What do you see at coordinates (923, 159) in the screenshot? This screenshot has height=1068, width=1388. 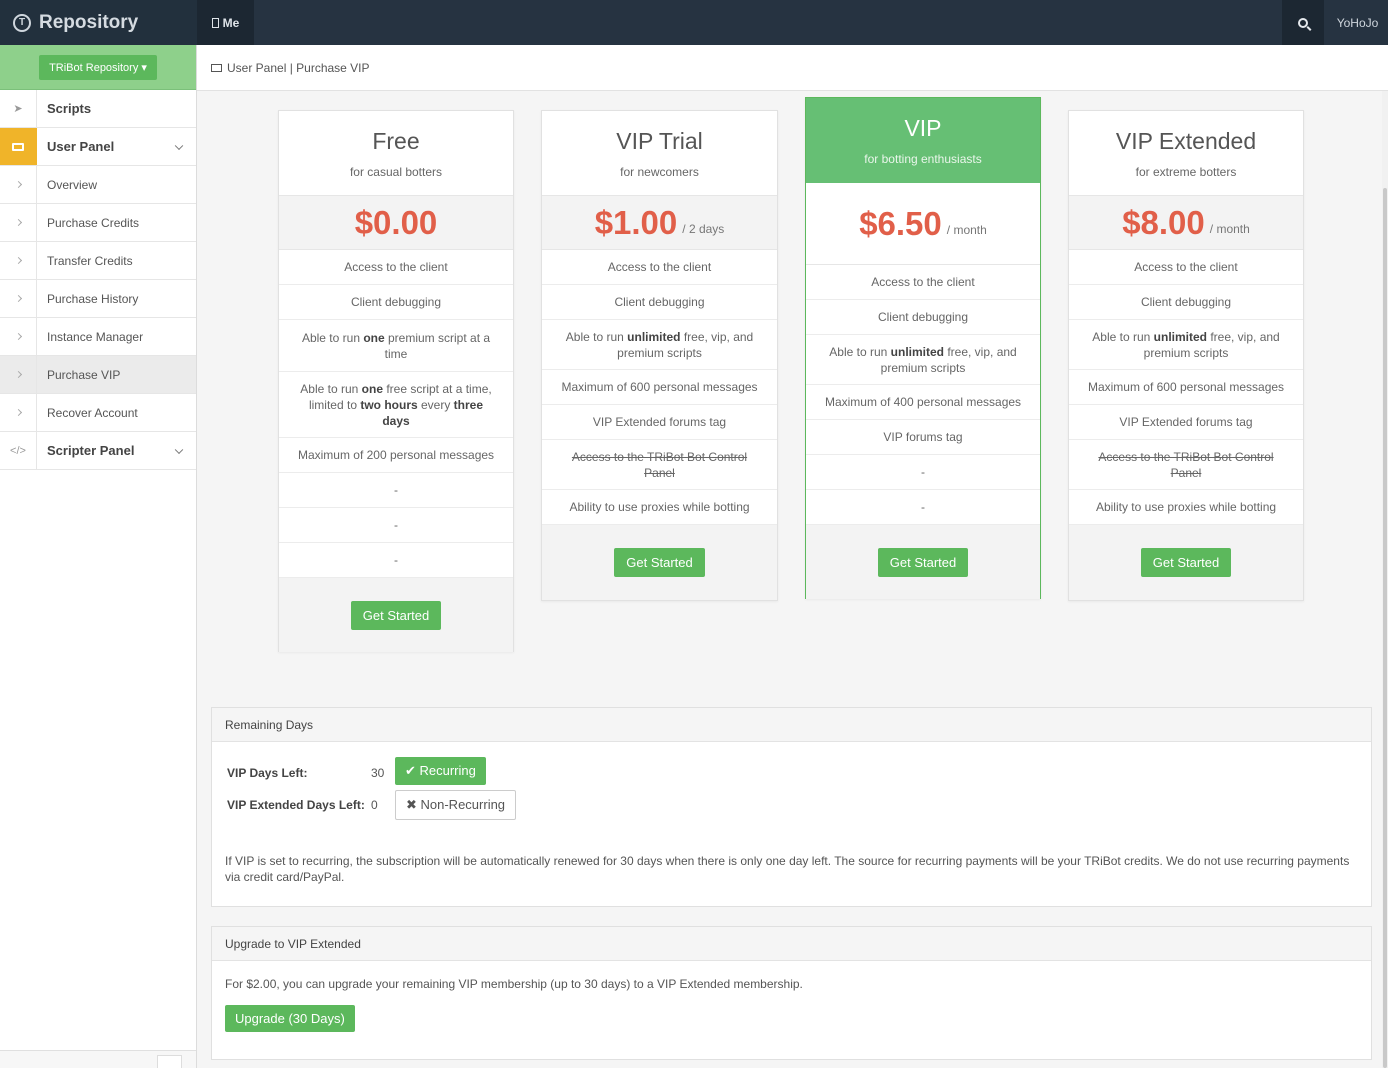 I see `plan-subtitle: for botting enthusiasts` at bounding box center [923, 159].